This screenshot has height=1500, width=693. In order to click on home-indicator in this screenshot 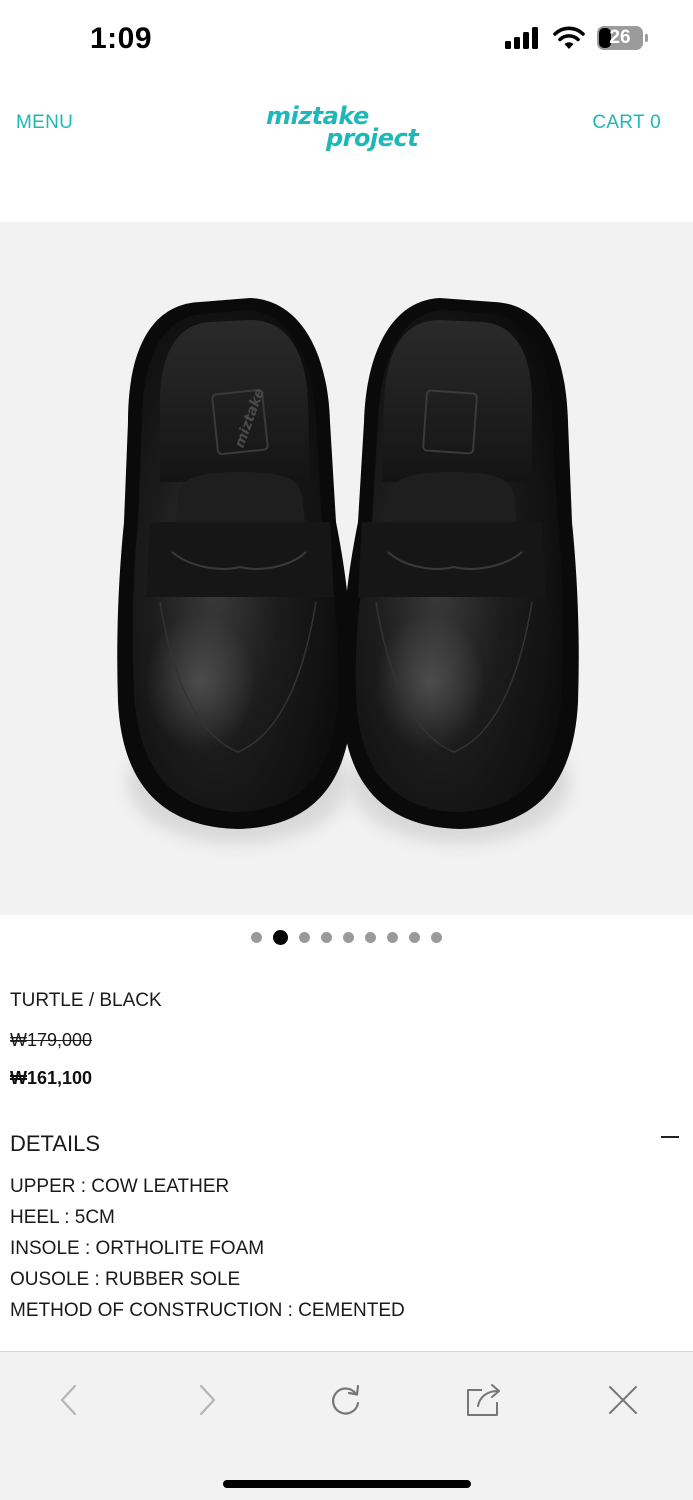, I will do `click(347, 1484)`.